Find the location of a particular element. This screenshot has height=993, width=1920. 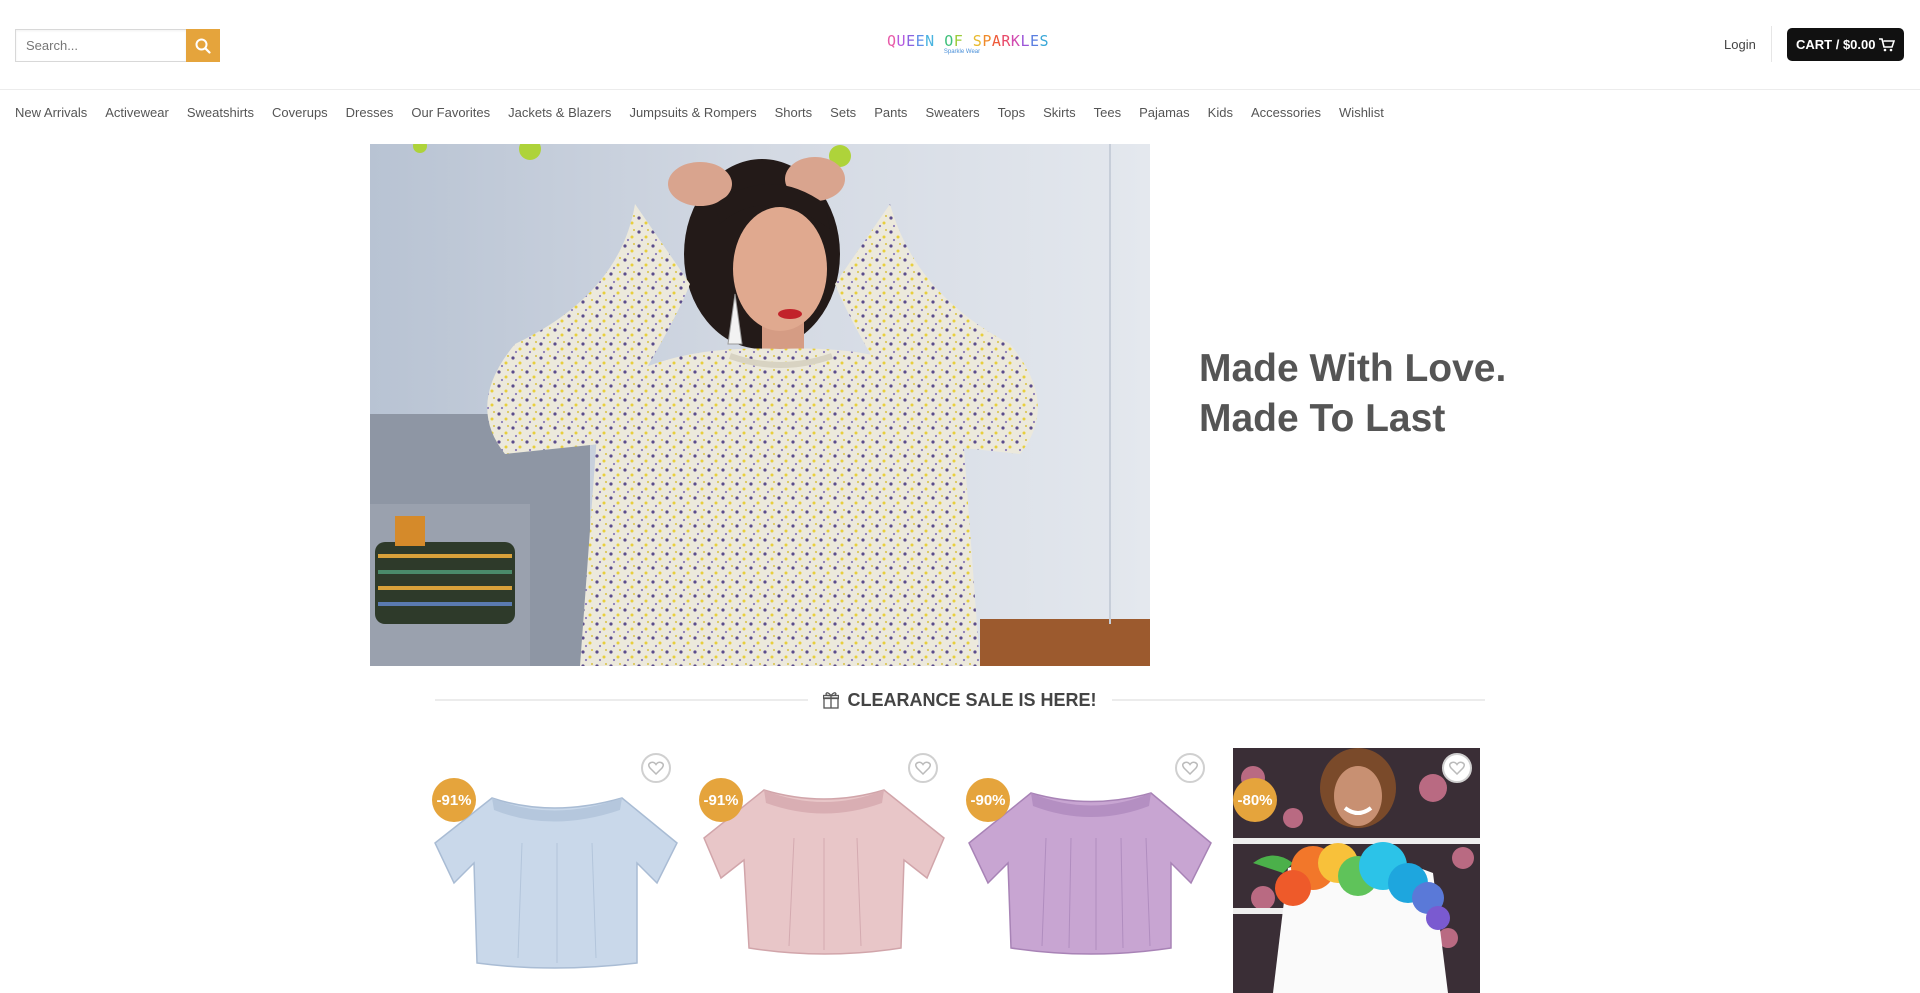

search-button is located at coordinates (203, 45).